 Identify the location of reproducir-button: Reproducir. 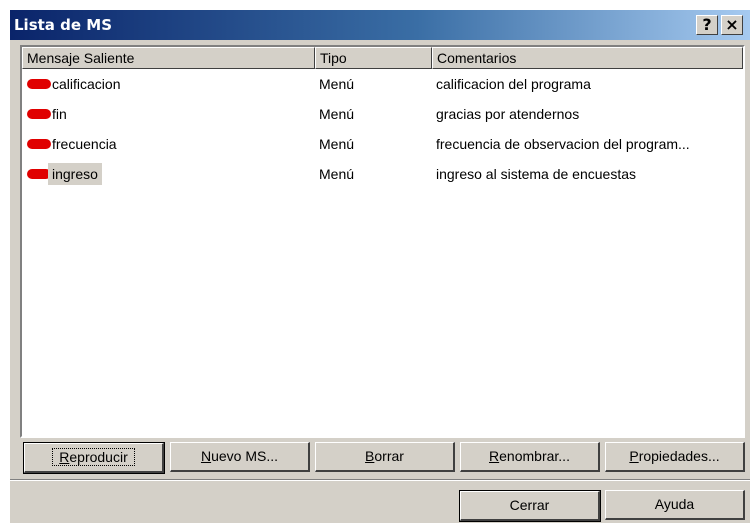
(94, 458).